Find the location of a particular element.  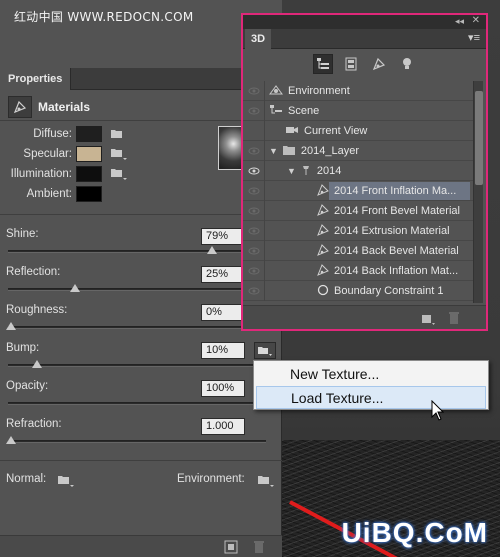

collapse-icon: ◂◂ is located at coordinates (459, 21).